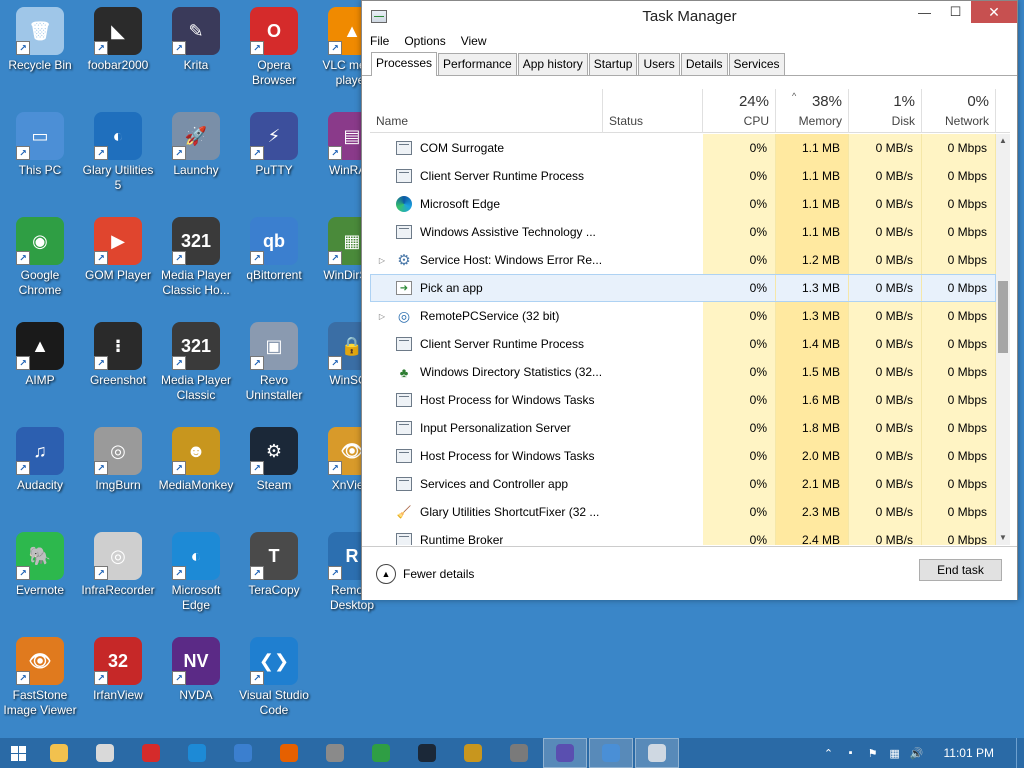 This screenshot has height=768, width=1024. Describe the element at coordinates (613, 64) in the screenshot. I see `tab-startup: Startup` at that location.